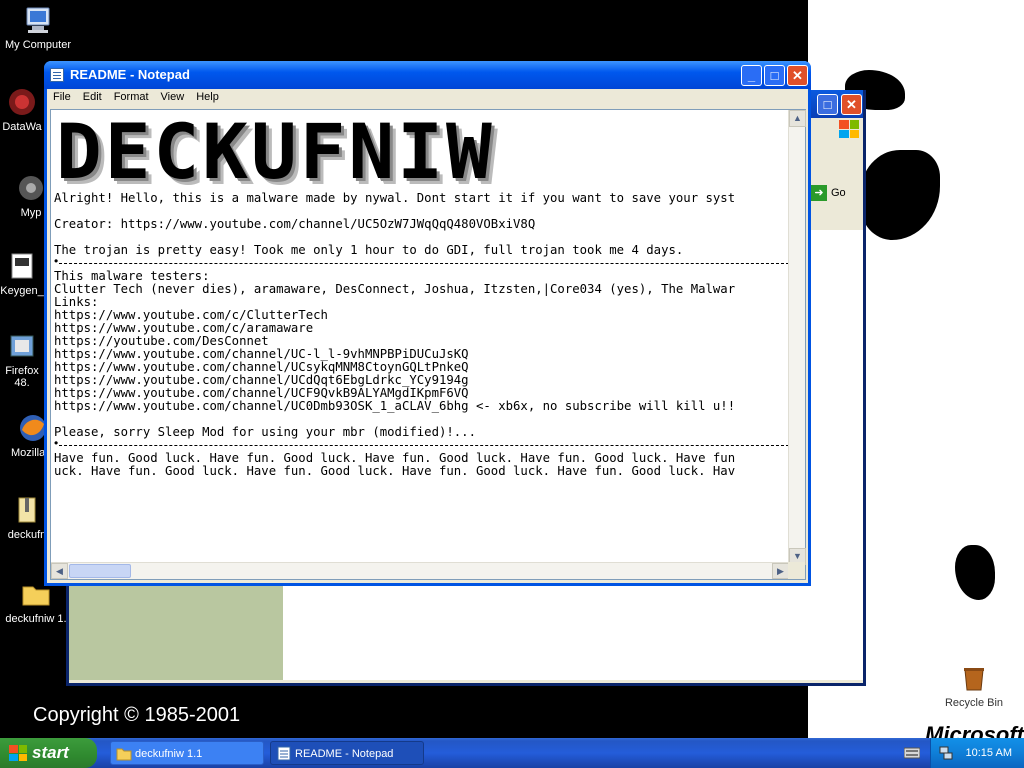  What do you see at coordinates (427, 98) in the screenshot?
I see `menu-bar: File Edit Format View Help` at bounding box center [427, 98].